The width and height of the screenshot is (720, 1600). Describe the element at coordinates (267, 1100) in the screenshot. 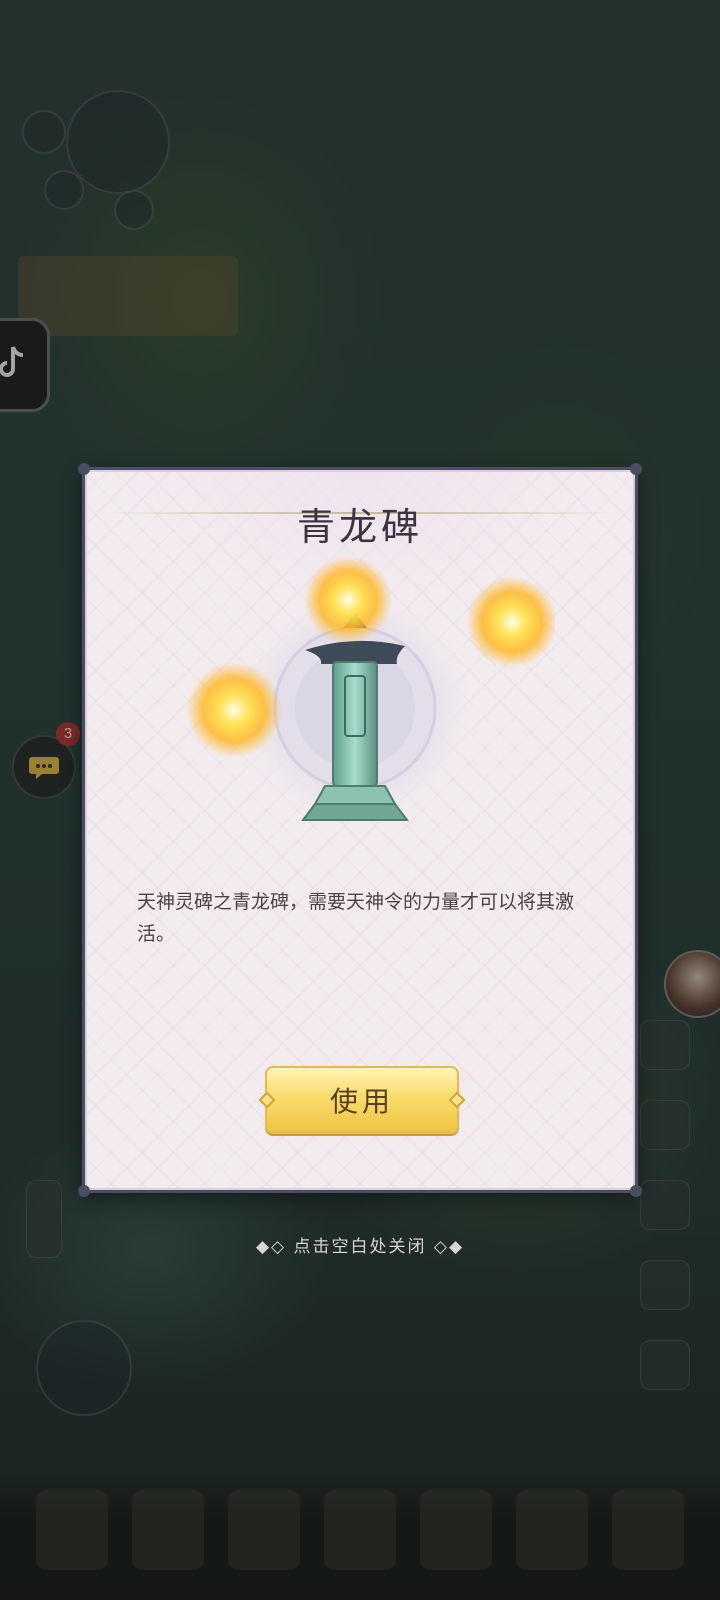

I see `button-left-ornament` at that location.